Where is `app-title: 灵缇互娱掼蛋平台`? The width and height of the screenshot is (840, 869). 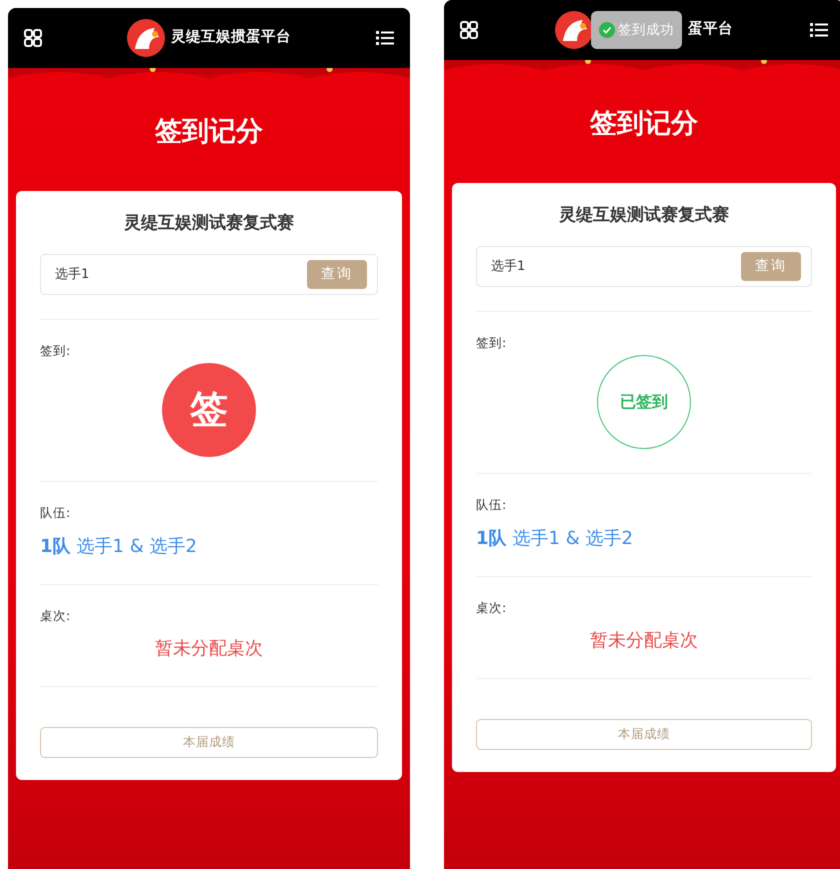 app-title: 灵缇互娱掼蛋平台 is located at coordinates (231, 38).